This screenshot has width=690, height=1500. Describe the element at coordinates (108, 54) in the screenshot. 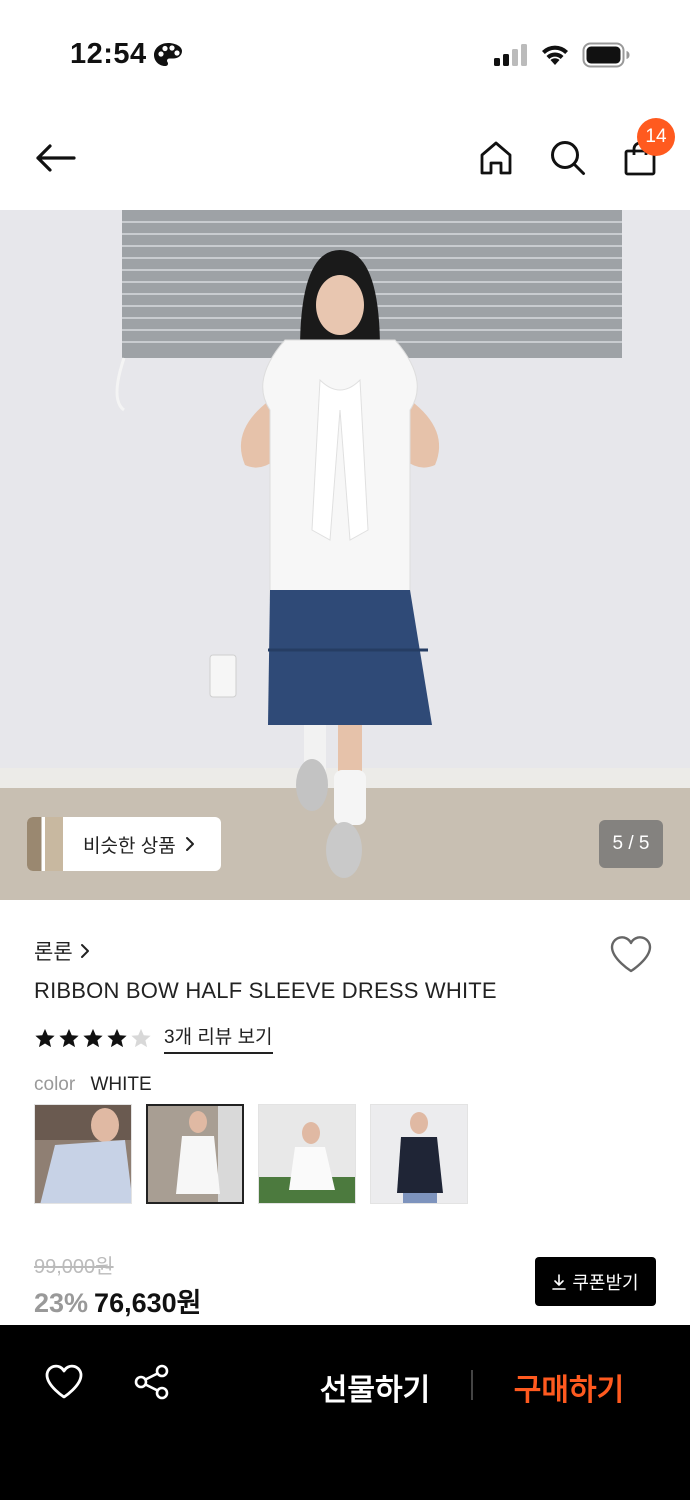

I see `status-time: 12:54` at that location.